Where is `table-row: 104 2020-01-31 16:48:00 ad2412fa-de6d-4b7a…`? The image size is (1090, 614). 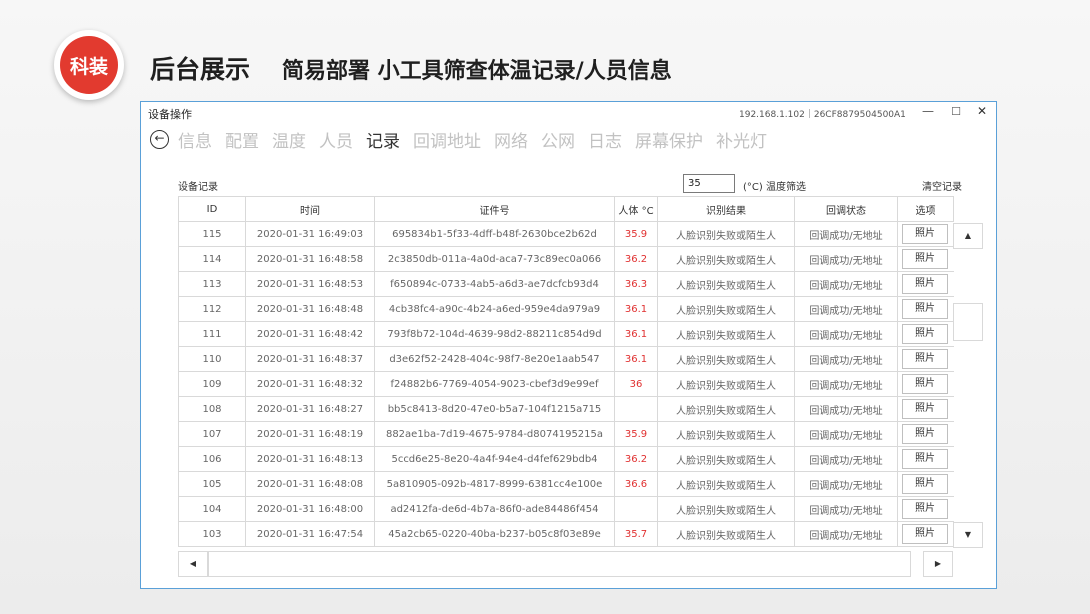
table-row: 104 2020-01-31 16:48:00 ad2412fa-de6d-4b7a… is located at coordinates (566, 509).